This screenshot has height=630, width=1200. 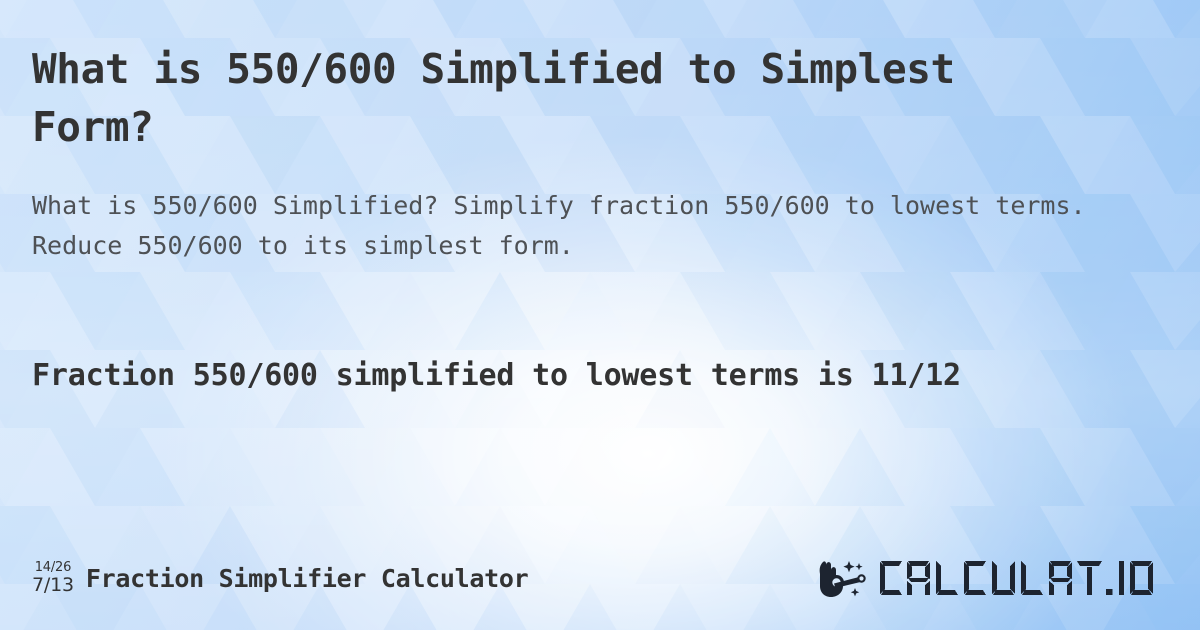 I want to click on brand-wordmark-calculat-io, so click(x=1016, y=578).